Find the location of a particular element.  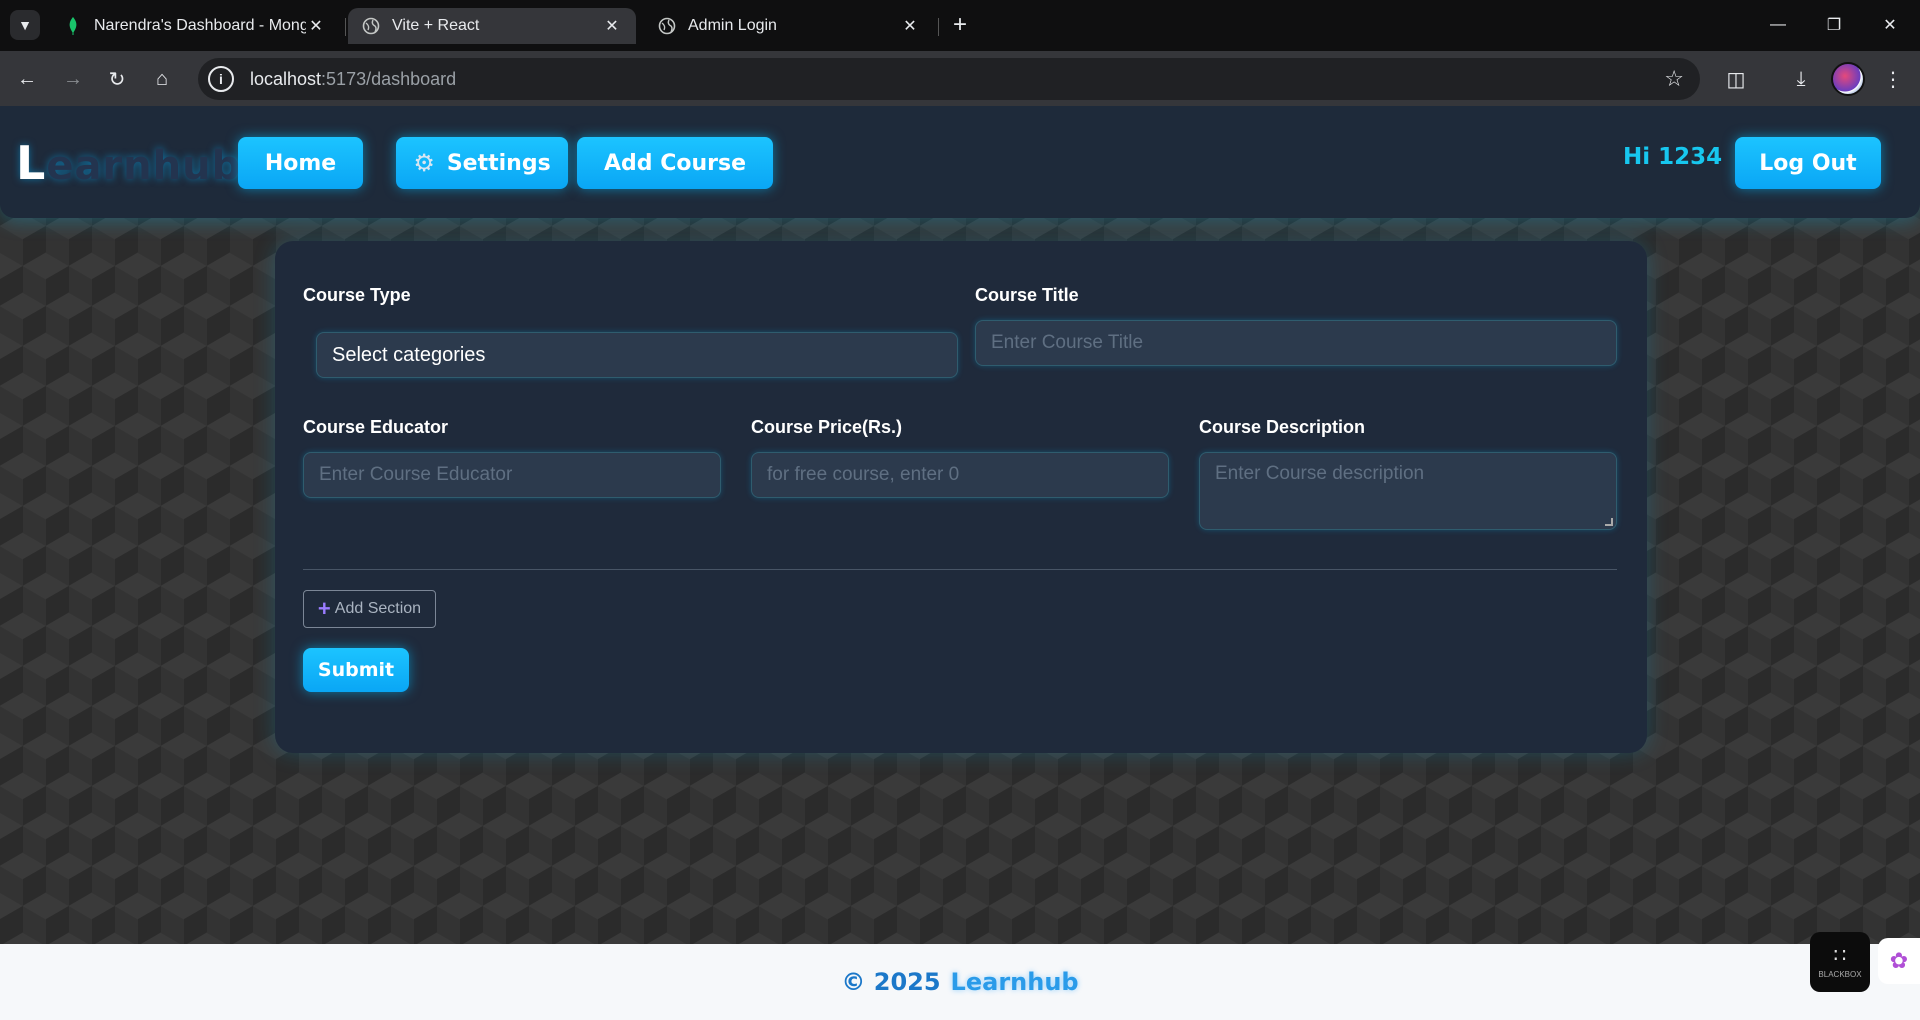

course-type-label: Course Type is located at coordinates (357, 295).